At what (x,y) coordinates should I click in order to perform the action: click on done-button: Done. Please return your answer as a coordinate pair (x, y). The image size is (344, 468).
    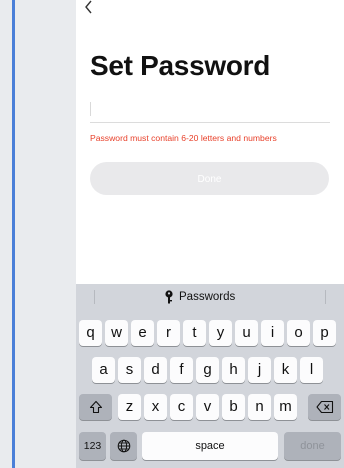
    Looking at the image, I should click on (209, 178).